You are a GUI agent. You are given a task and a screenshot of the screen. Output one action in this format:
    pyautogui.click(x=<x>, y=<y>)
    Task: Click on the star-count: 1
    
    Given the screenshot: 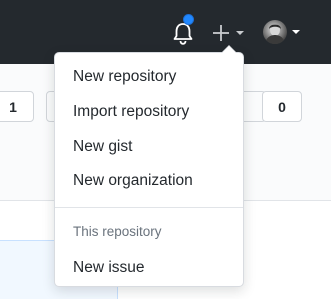 What is the action you would take?
    pyautogui.click(x=17, y=106)
    